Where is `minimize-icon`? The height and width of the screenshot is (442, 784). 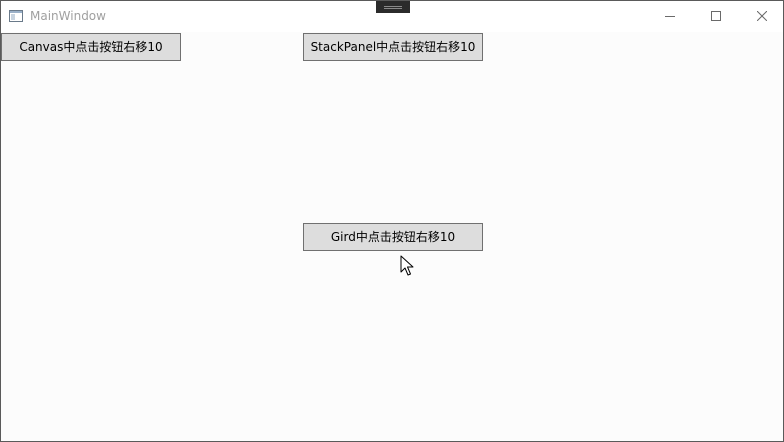
minimize-icon is located at coordinates (670, 16).